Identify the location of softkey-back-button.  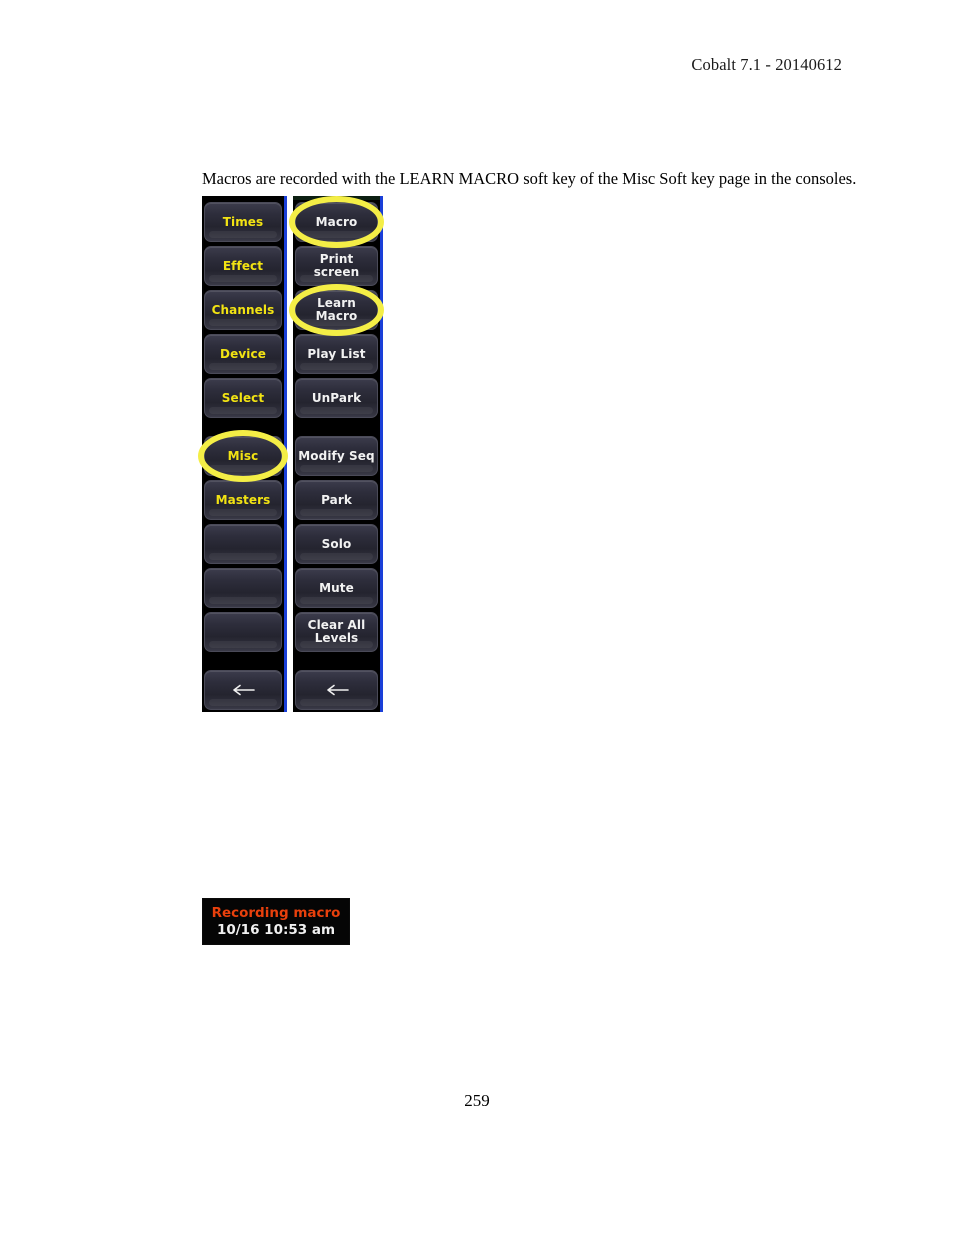
(243, 690).